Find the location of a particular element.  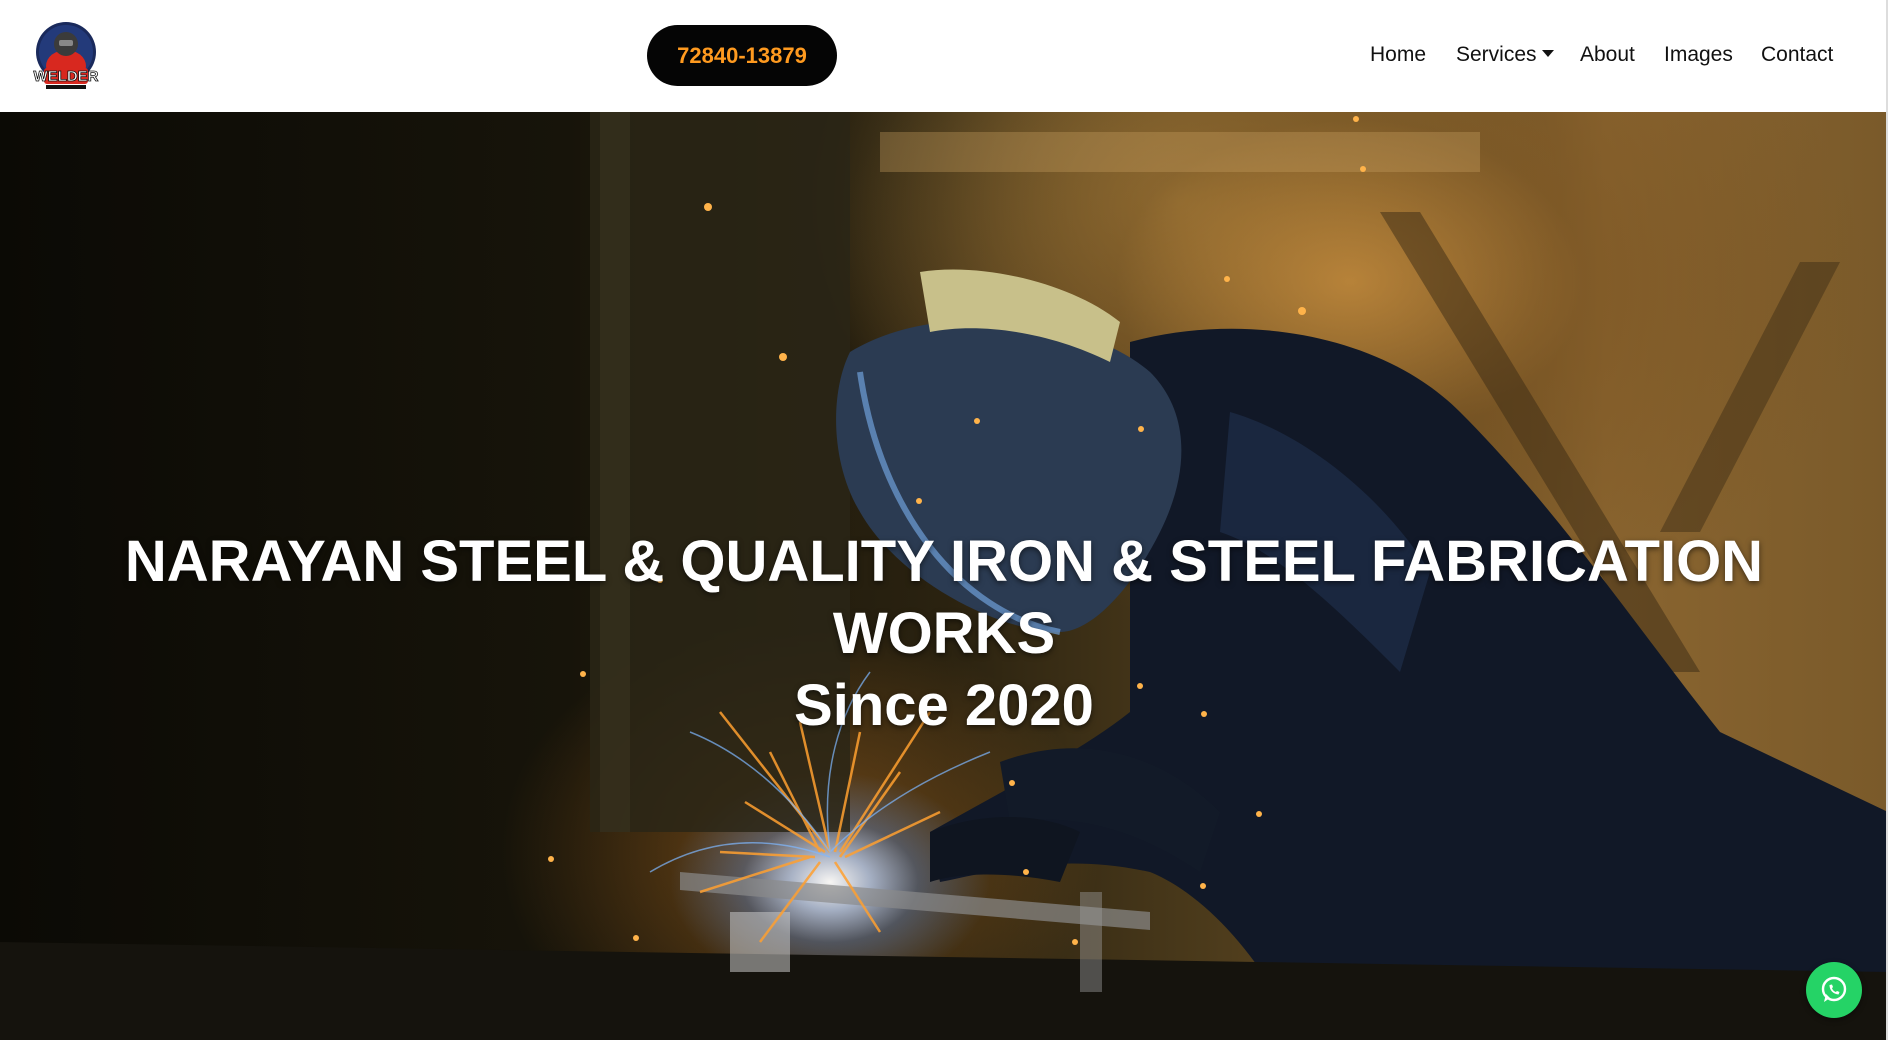

phone-call-button: 72840-13879 is located at coordinates (742, 55).